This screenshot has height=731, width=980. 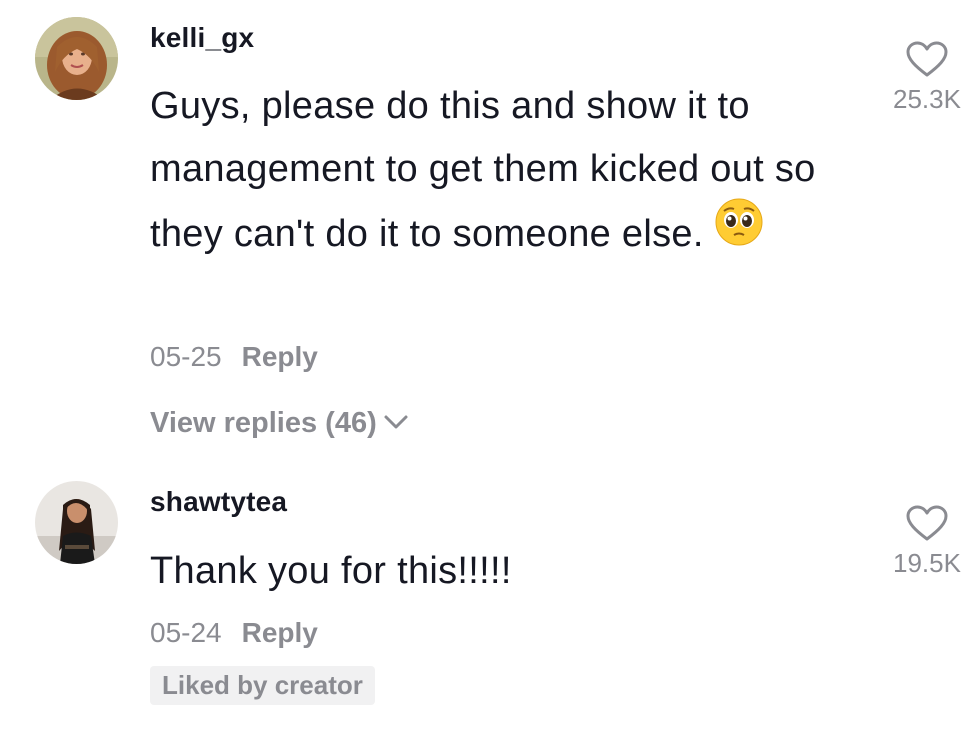 I want to click on comment-date: 05-24, so click(x=186, y=632).